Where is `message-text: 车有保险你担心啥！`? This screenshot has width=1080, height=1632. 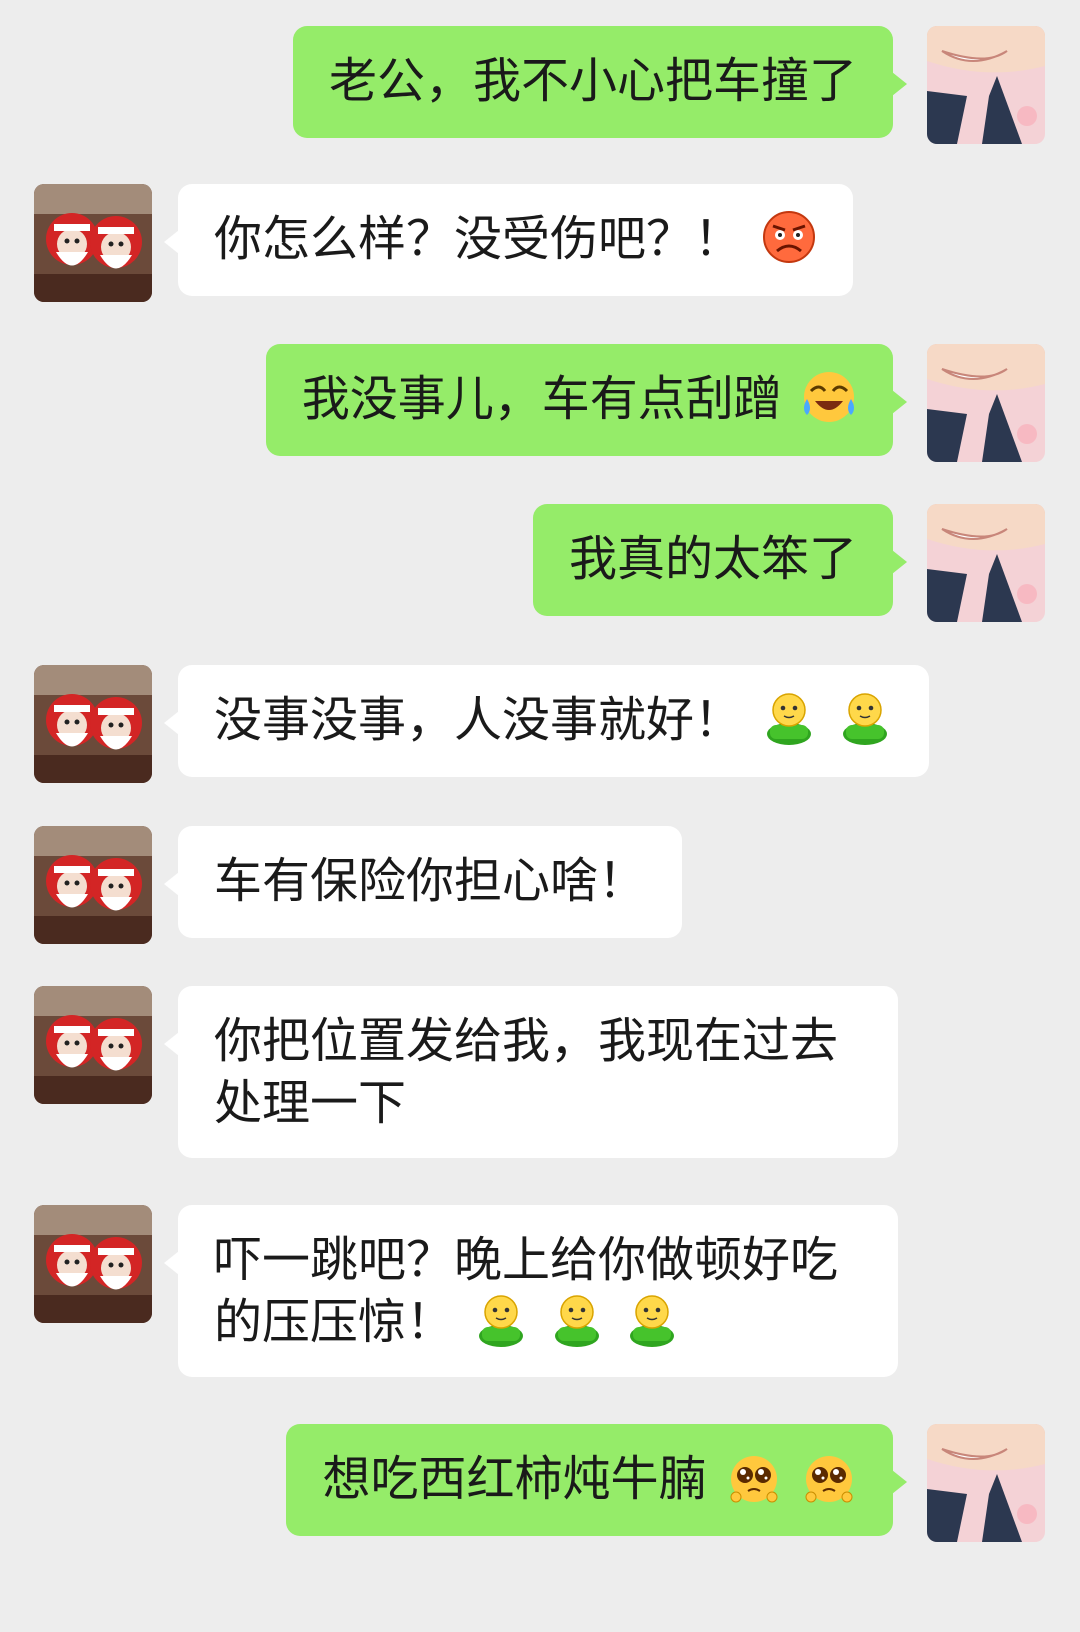 message-text: 车有保险你担心啥！ is located at coordinates (430, 881).